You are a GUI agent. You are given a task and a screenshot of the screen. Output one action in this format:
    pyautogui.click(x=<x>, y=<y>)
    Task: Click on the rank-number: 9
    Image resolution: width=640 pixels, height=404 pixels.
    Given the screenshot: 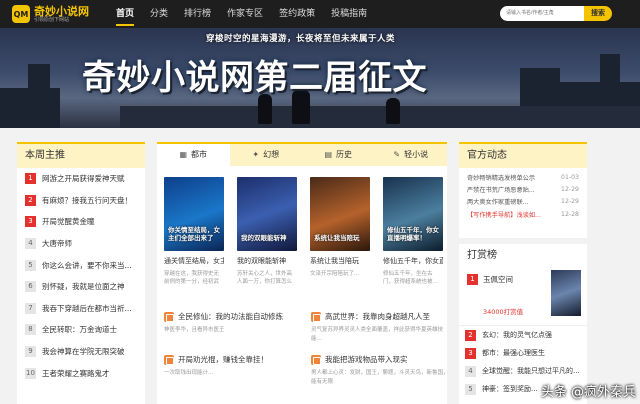 What is the action you would take?
    pyautogui.click(x=30, y=352)
    